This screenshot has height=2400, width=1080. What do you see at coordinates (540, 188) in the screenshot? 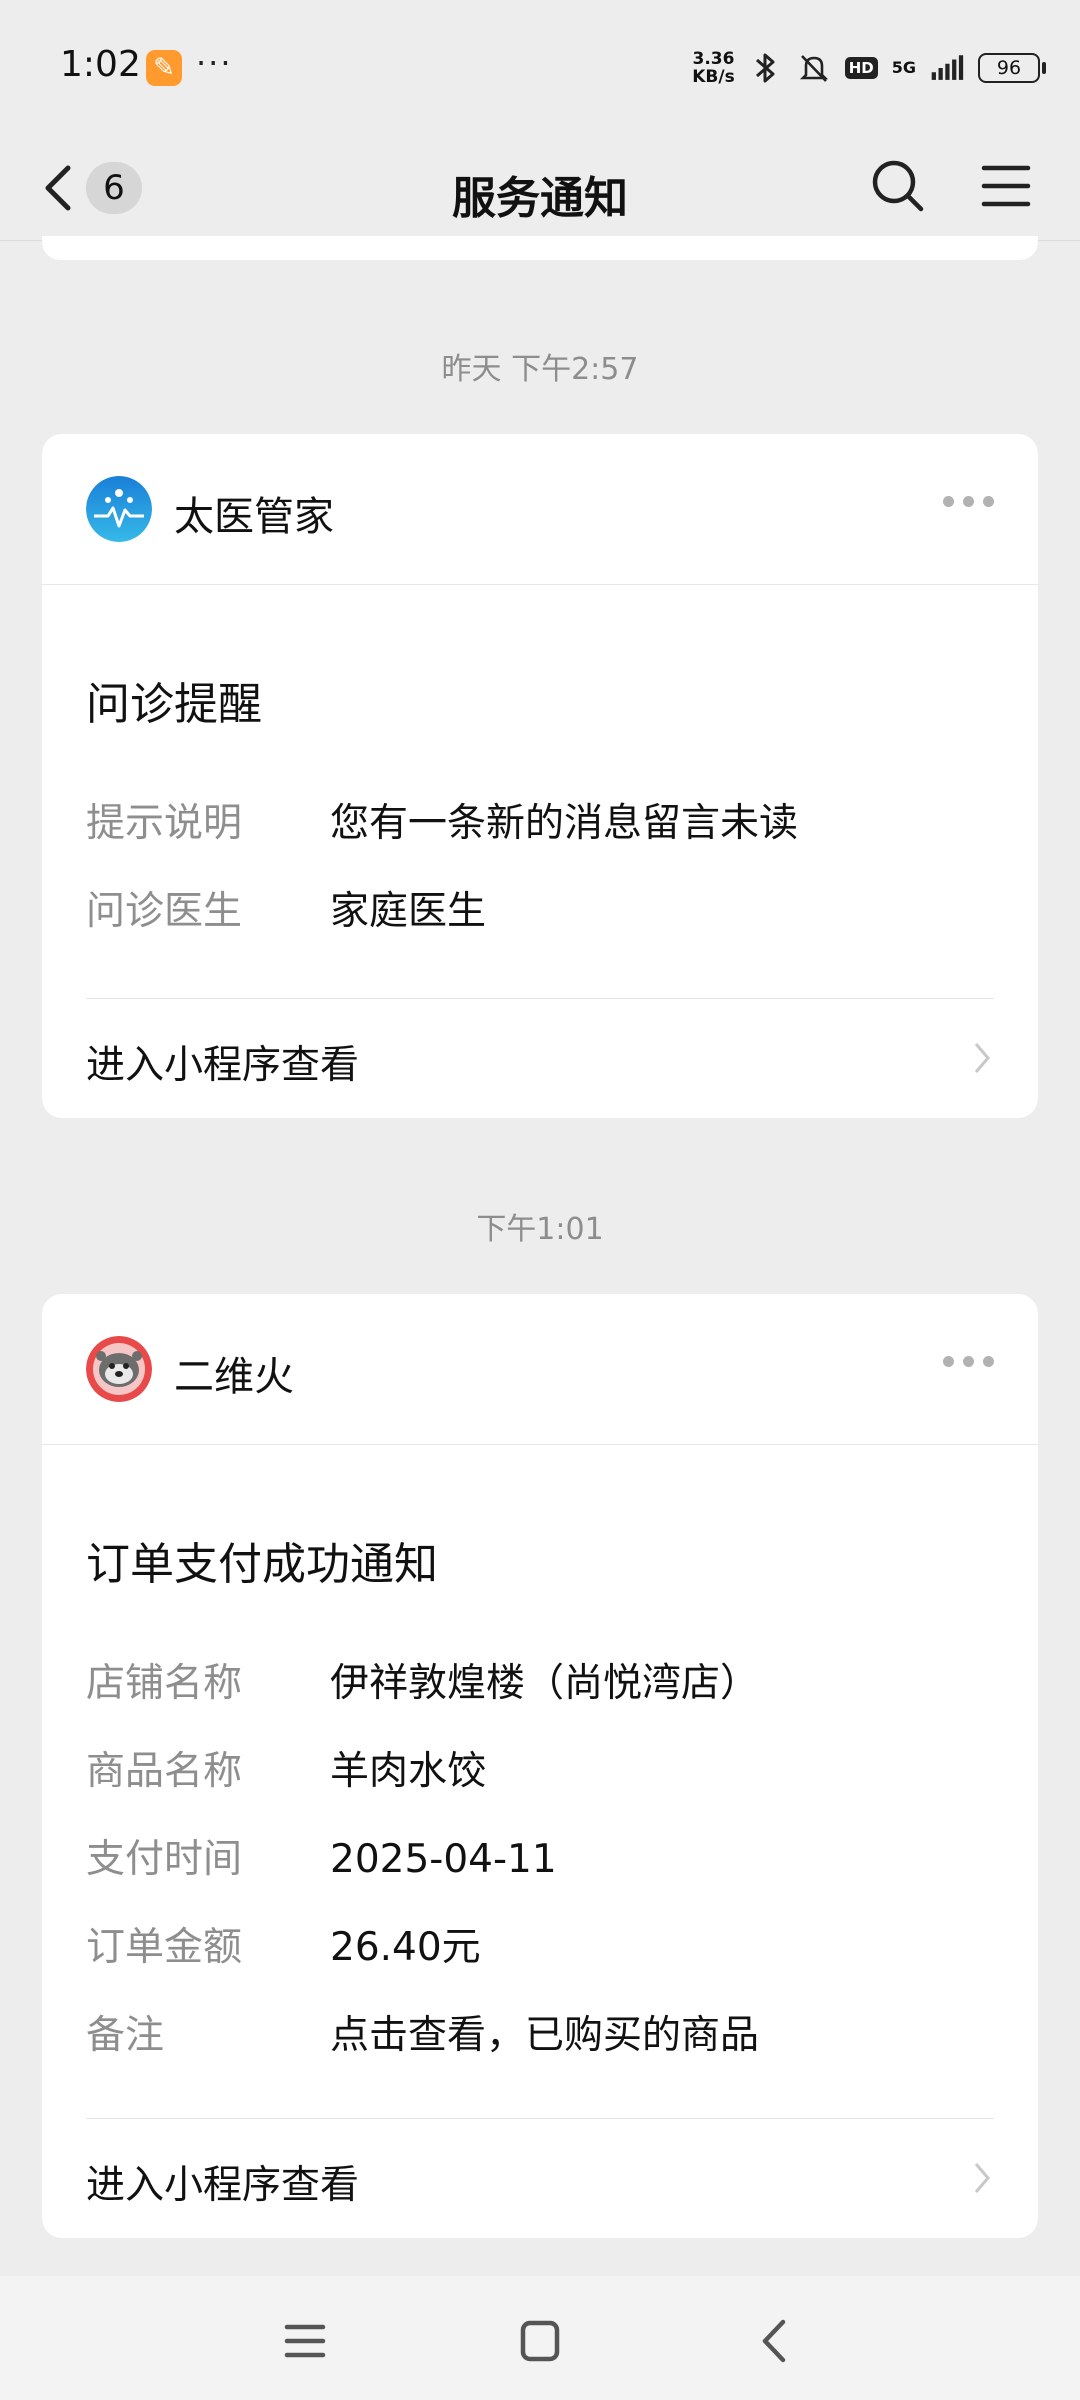
I see `nav-bar: 6 服务通知` at bounding box center [540, 188].